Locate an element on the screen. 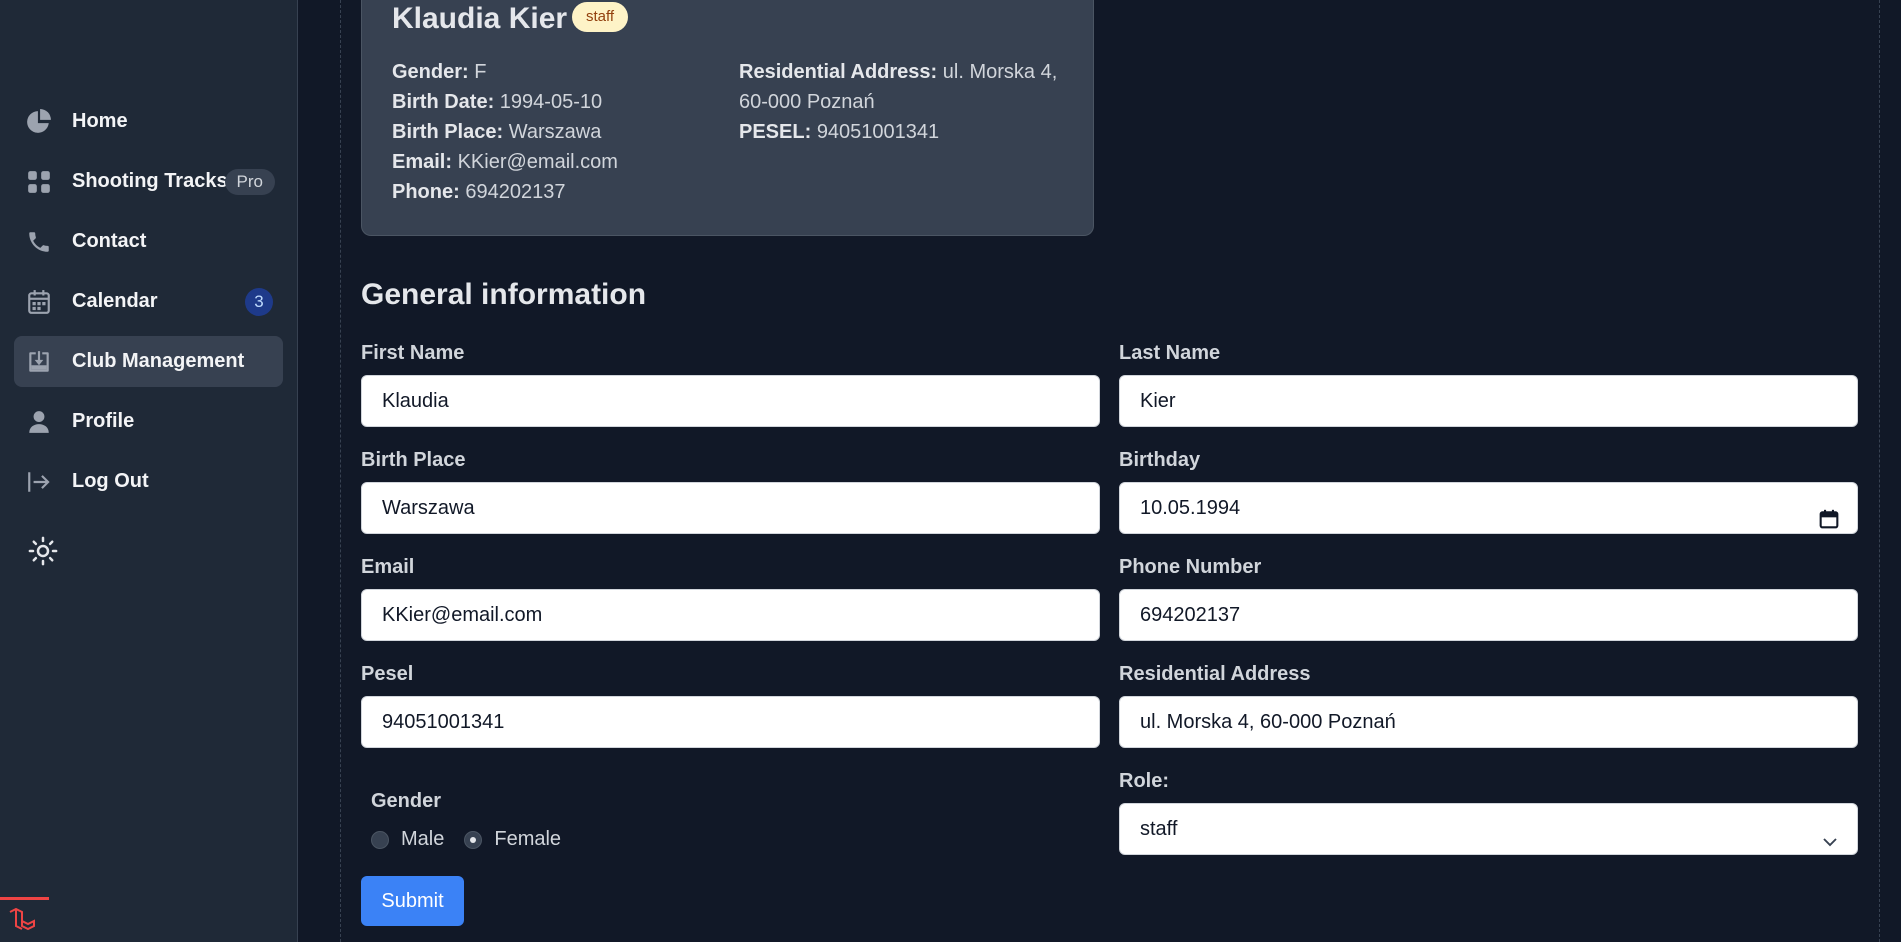 Image resolution: width=1901 pixels, height=942 pixels. birth-place-value: Warszawa is located at coordinates (555, 132).